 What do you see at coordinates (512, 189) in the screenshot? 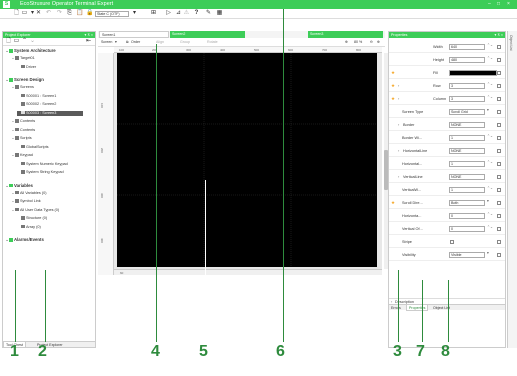
I see `collapsed-side-panel: Object List` at bounding box center [512, 189].